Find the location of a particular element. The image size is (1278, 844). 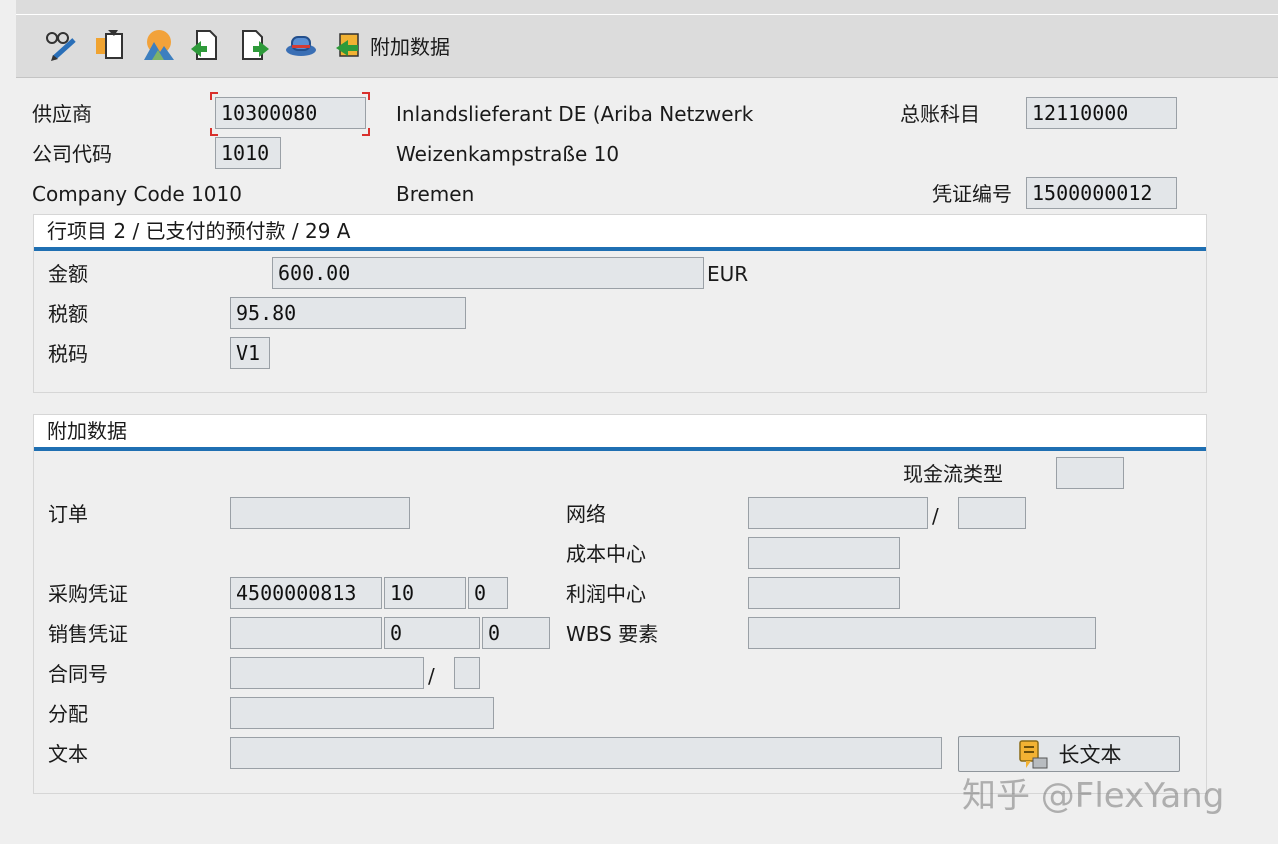

sales-schedule-field: 0 is located at coordinates (516, 633).